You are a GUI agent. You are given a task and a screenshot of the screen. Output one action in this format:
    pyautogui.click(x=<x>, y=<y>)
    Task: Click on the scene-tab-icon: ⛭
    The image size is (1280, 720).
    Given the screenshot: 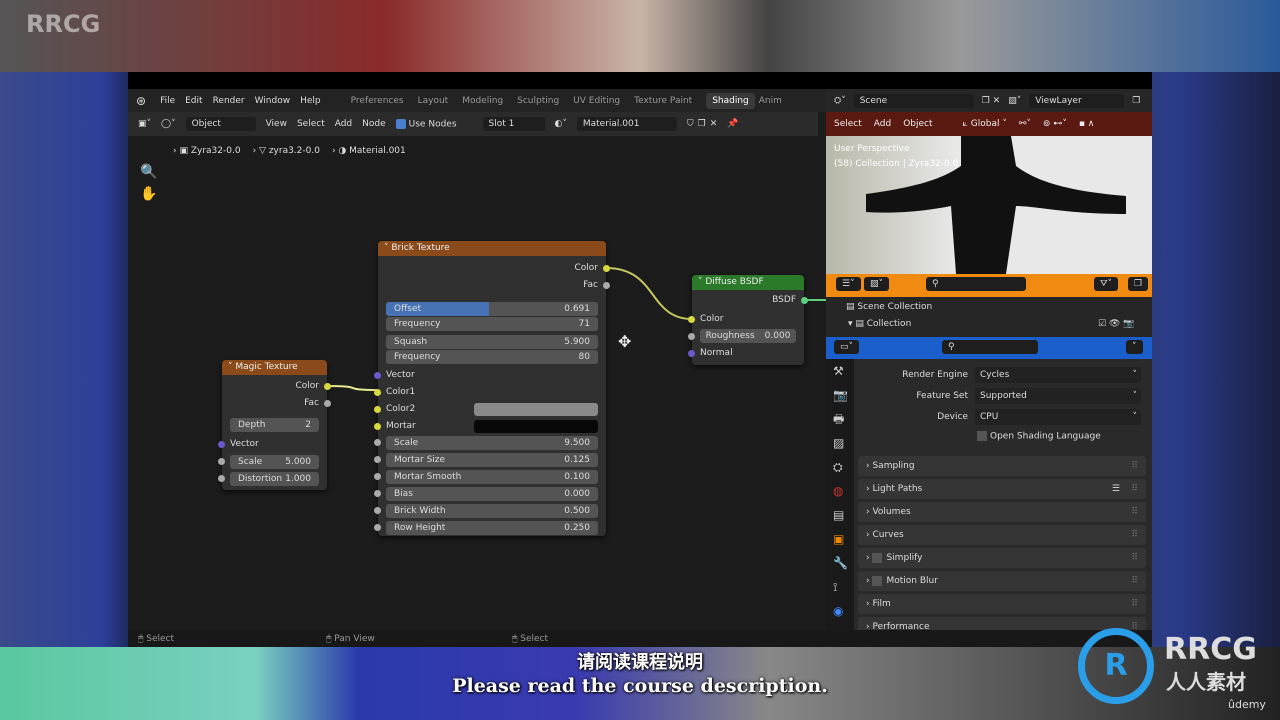 What is the action you would take?
    pyautogui.click(x=843, y=467)
    